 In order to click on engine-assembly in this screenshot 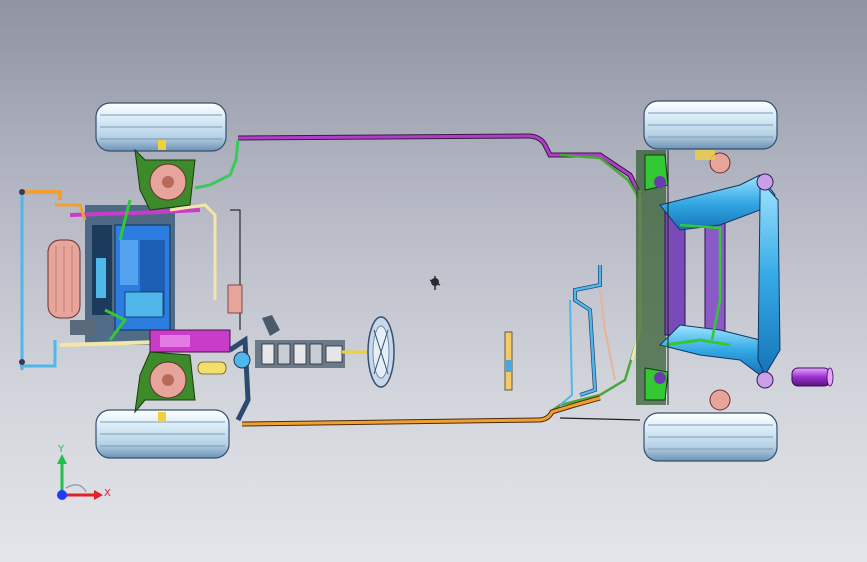, I will do `click(131, 282)`.